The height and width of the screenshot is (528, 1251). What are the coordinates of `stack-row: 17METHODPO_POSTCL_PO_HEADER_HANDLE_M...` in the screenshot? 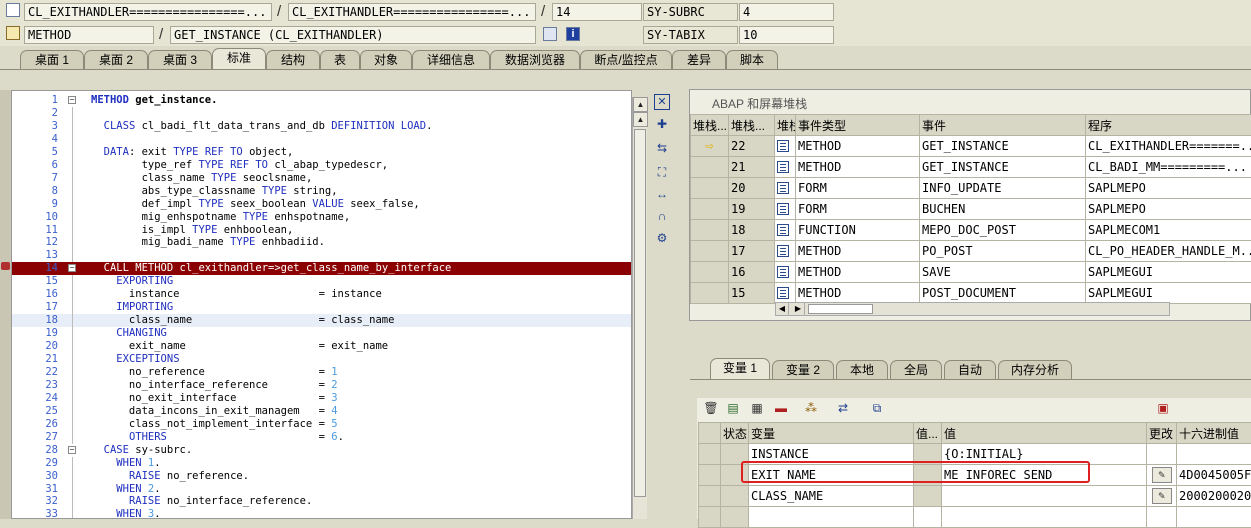 It's located at (971, 251).